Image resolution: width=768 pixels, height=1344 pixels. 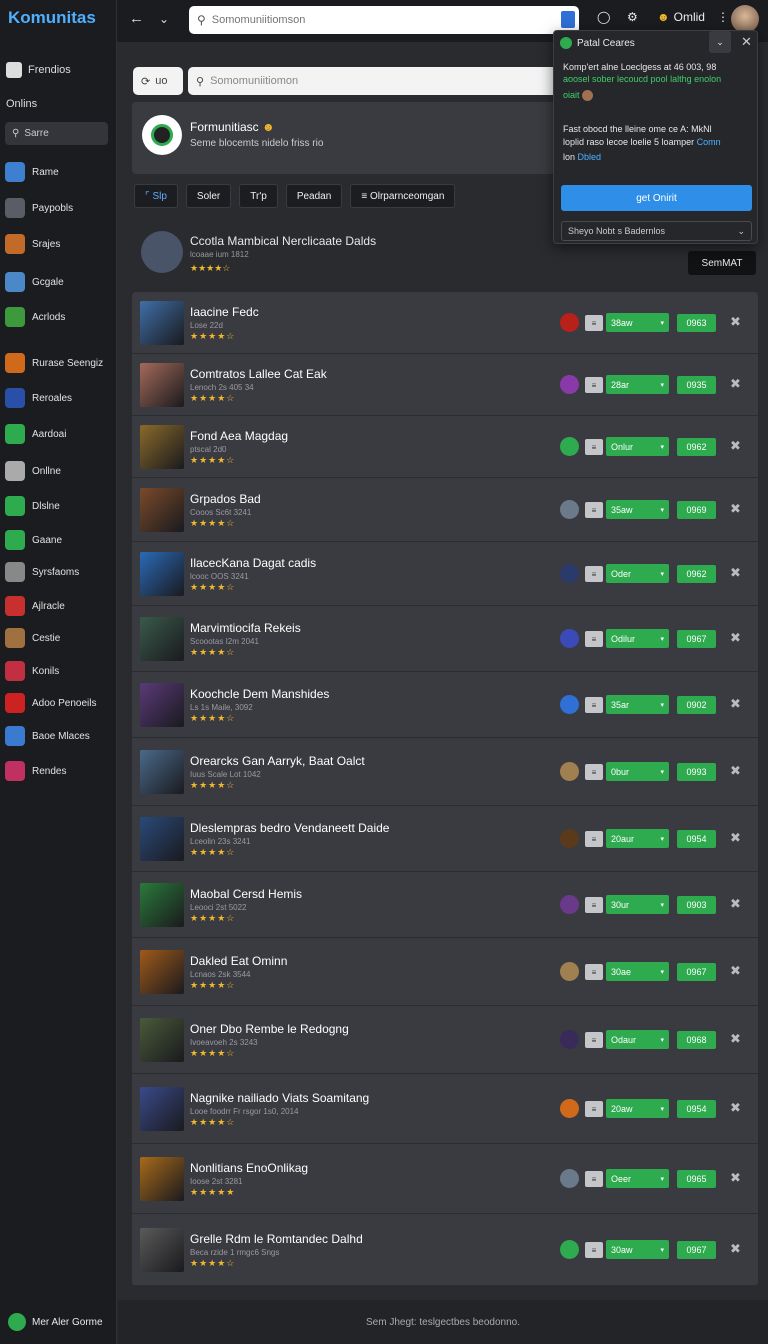 What do you see at coordinates (314, 196) in the screenshot?
I see `filter-button: Peadan` at bounding box center [314, 196].